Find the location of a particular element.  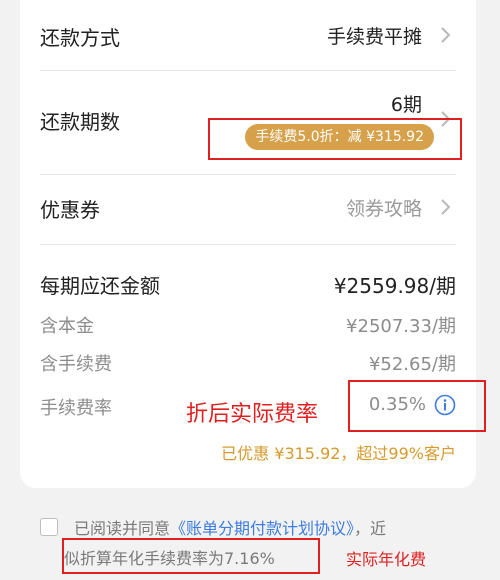

fee-row: 含手续费 ¥52.65/期 is located at coordinates (248, 363).